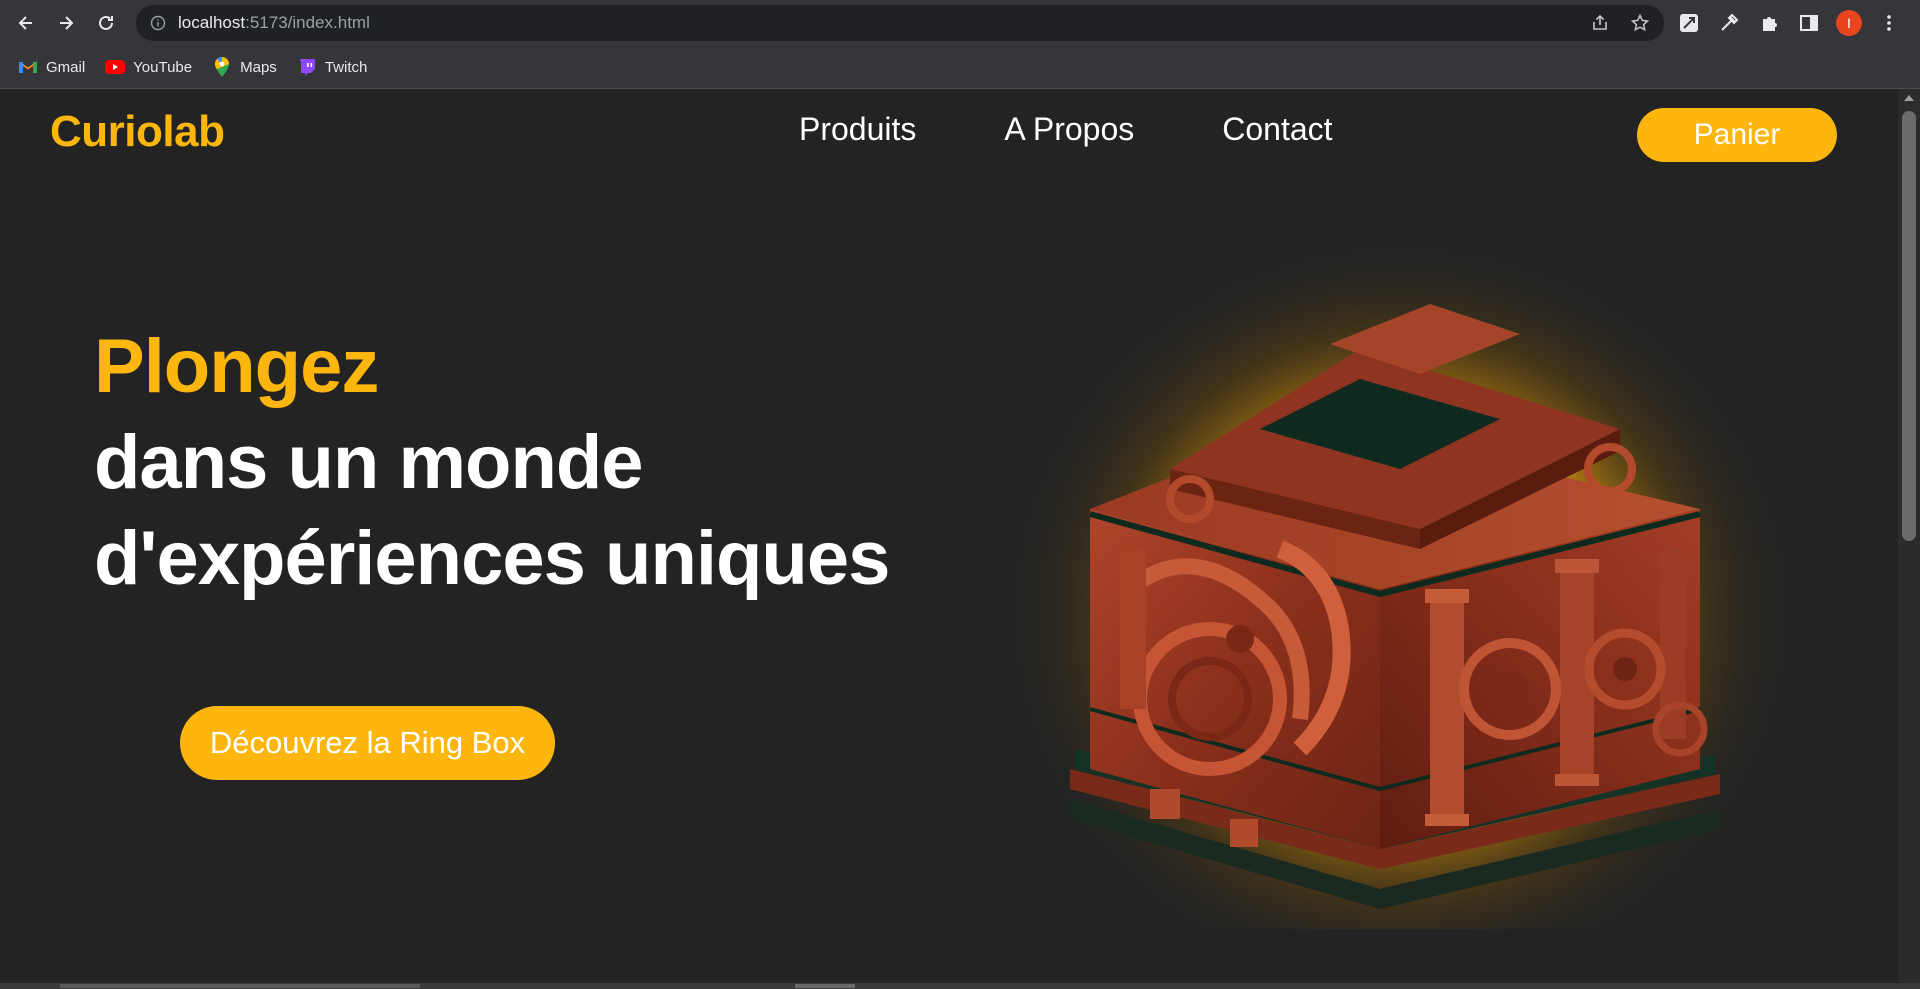 The image size is (1920, 989). Describe the element at coordinates (158, 23) in the screenshot. I see `site-info-icon` at that location.